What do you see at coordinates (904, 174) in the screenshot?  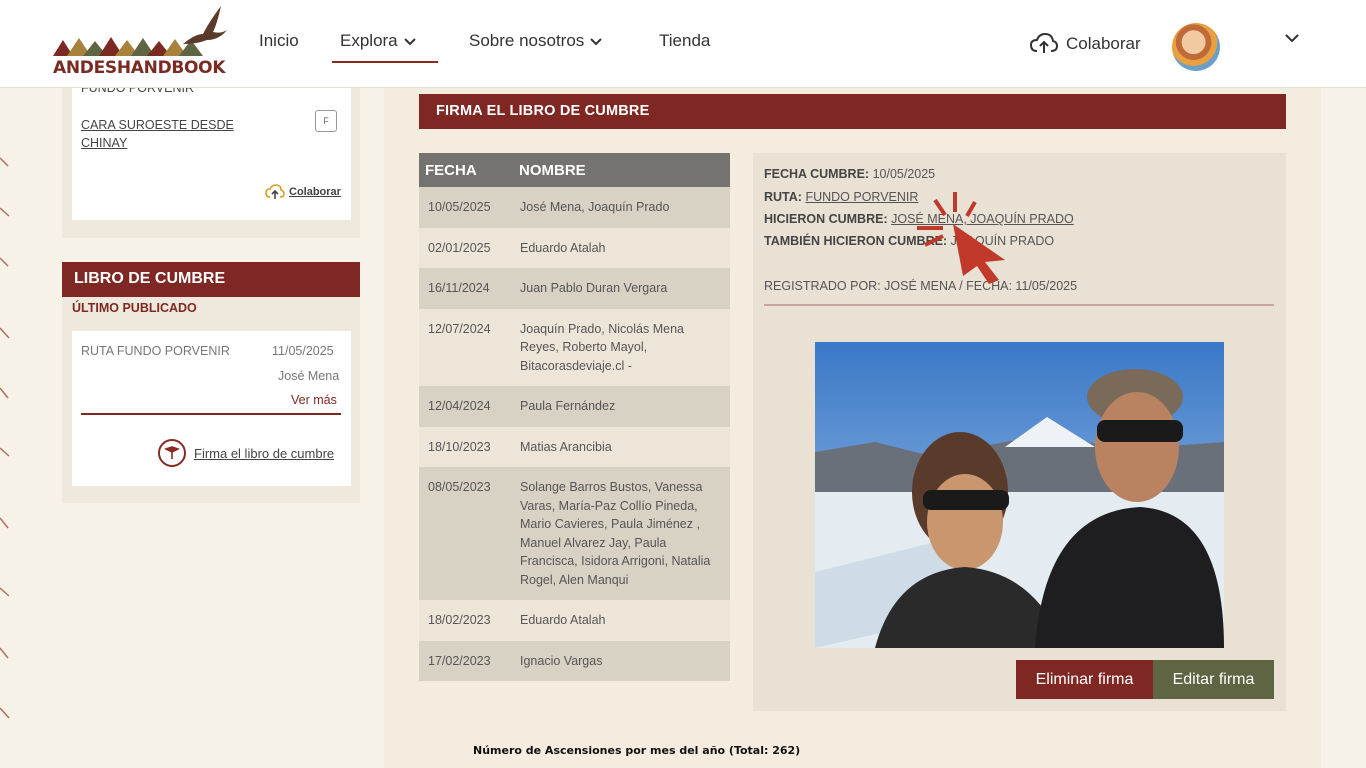 I see `detail-fecha-value: 10/05/2025` at bounding box center [904, 174].